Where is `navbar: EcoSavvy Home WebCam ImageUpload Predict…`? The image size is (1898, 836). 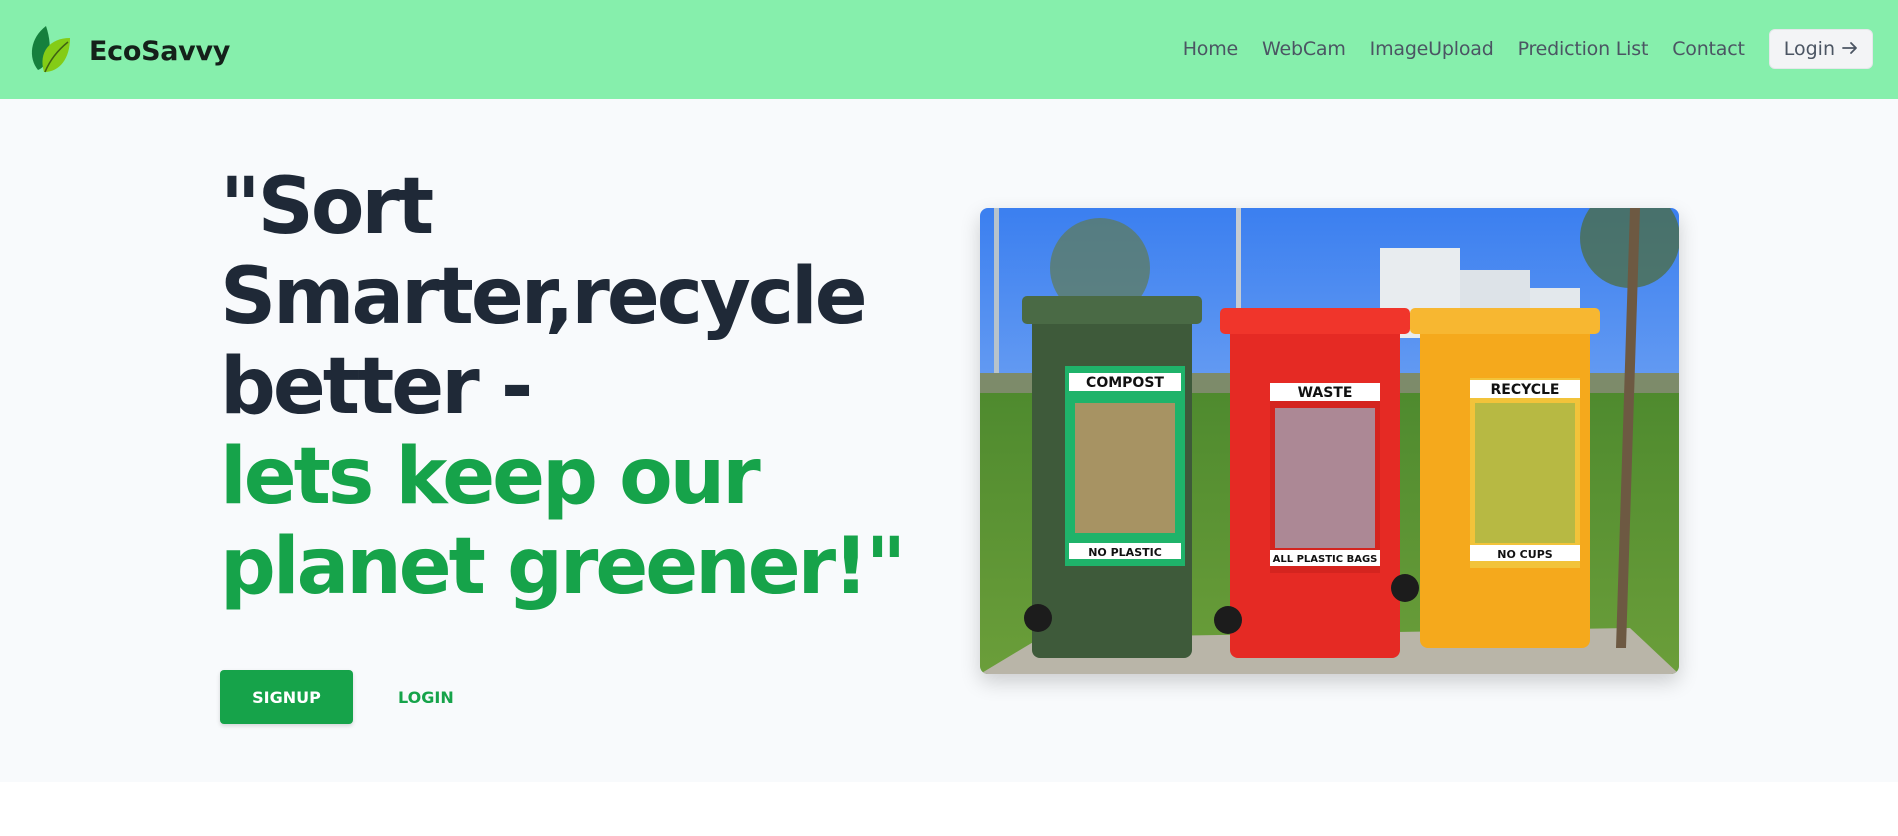
navbar: EcoSavvy Home WebCam ImageUpload Predict… is located at coordinates (949, 49).